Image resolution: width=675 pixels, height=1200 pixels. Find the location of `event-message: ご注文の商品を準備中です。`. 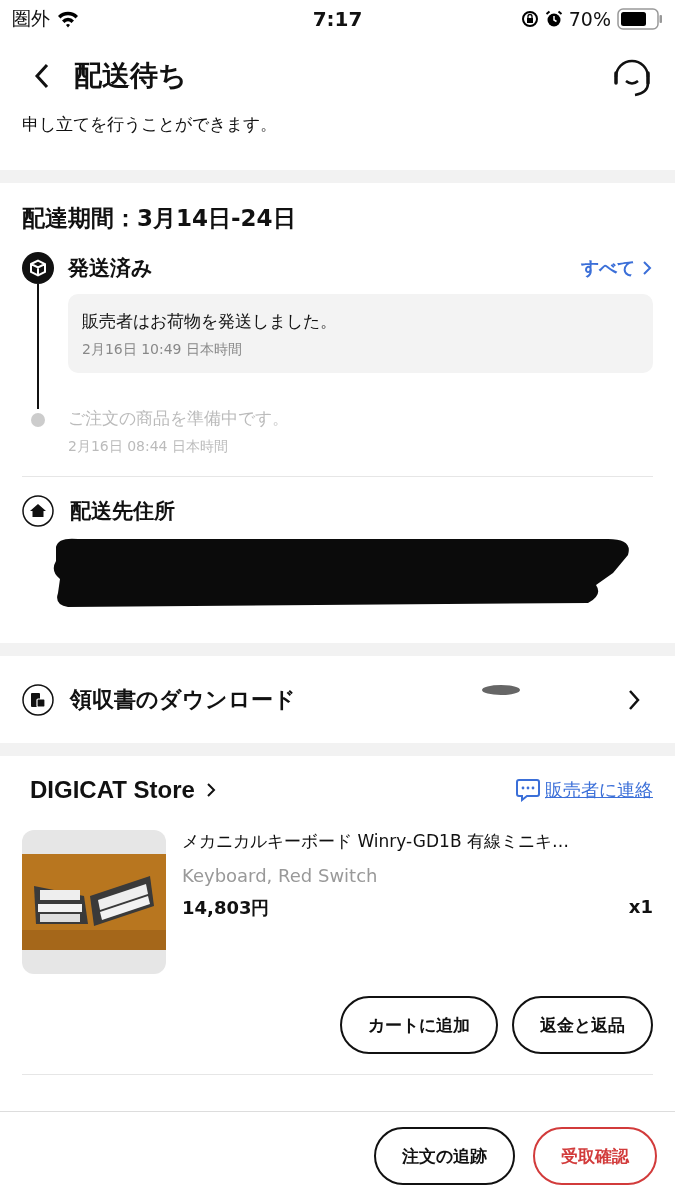

event-message: ご注文の商品を準備中です。 is located at coordinates (179, 418).